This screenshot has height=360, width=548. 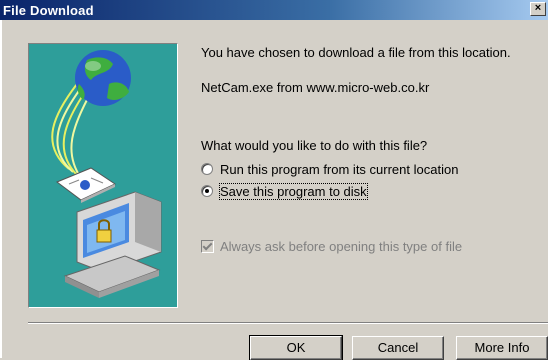 What do you see at coordinates (48, 10) in the screenshot?
I see `window-title: File Download` at bounding box center [48, 10].